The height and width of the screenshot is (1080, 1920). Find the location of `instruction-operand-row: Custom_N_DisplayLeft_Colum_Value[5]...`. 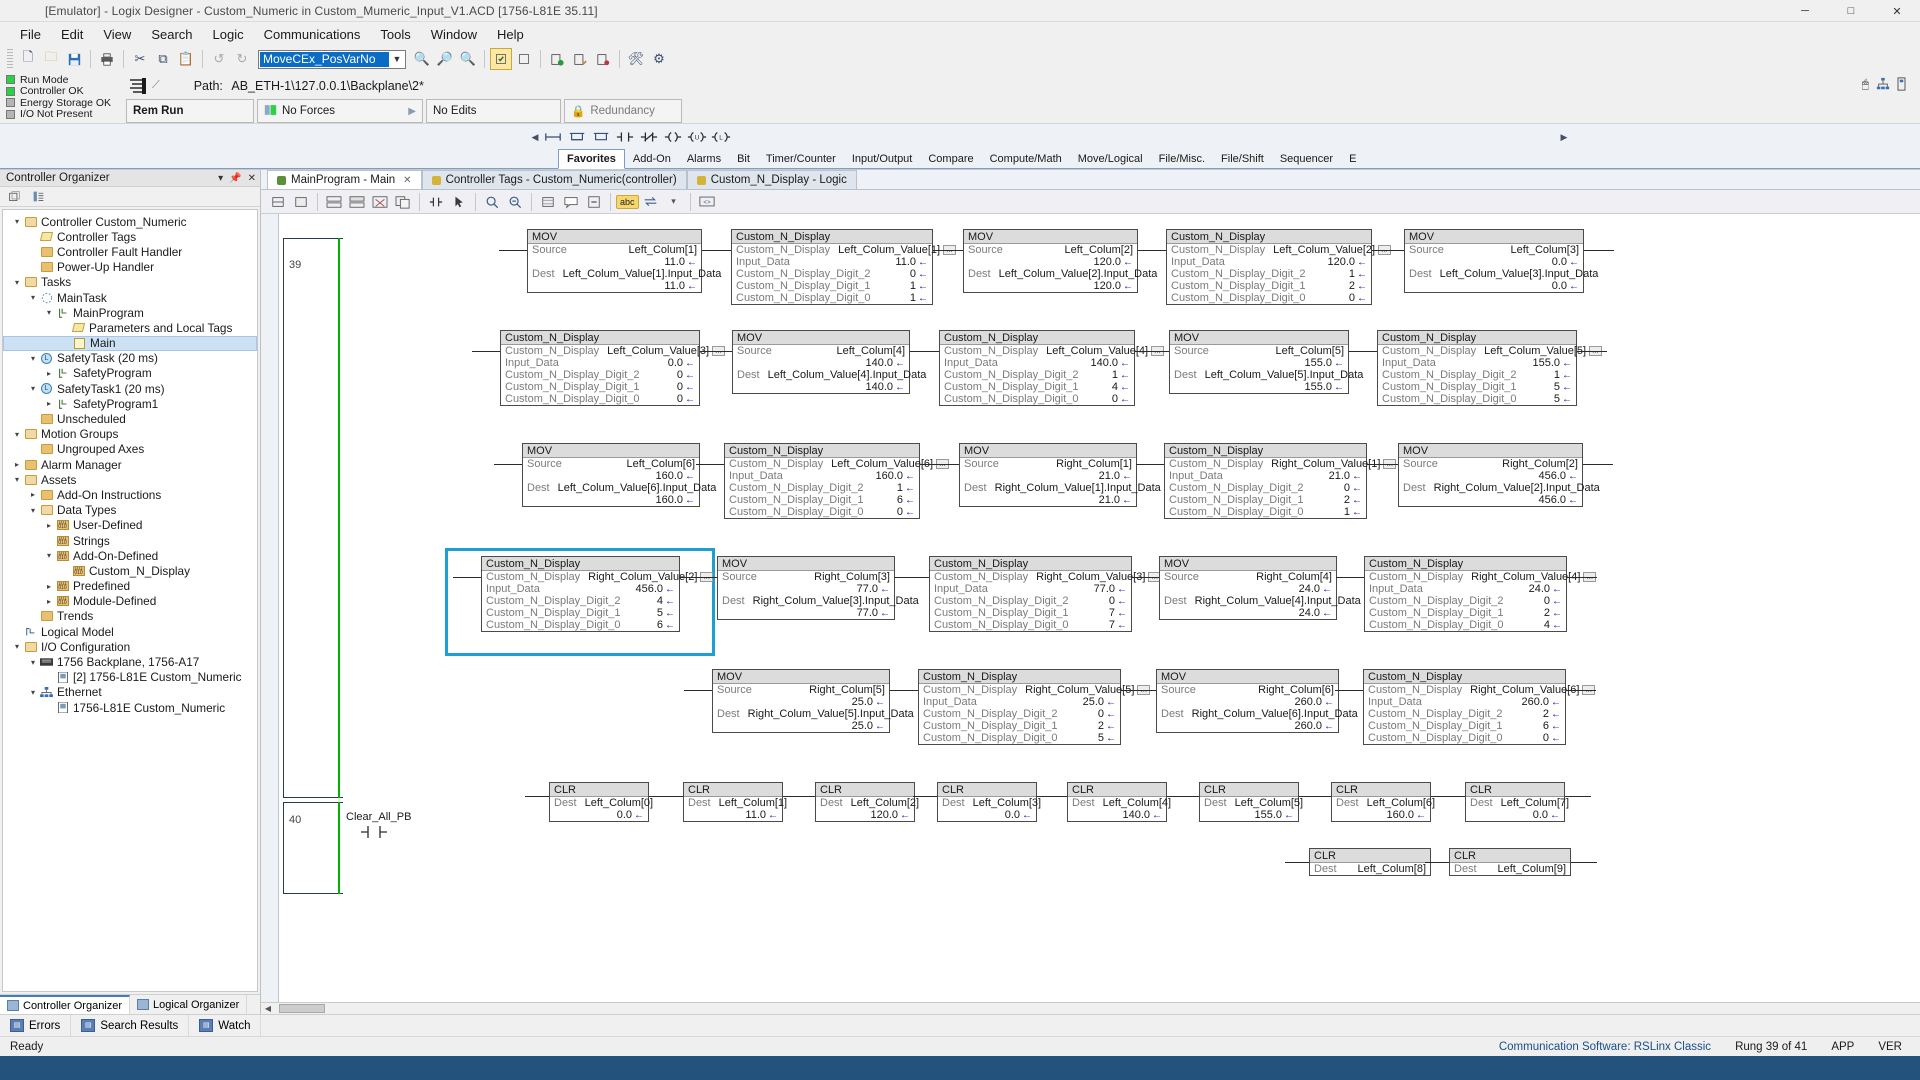

instruction-operand-row: Custom_N_DisplayLeft_Colum_Value[5]... is located at coordinates (1490, 351).